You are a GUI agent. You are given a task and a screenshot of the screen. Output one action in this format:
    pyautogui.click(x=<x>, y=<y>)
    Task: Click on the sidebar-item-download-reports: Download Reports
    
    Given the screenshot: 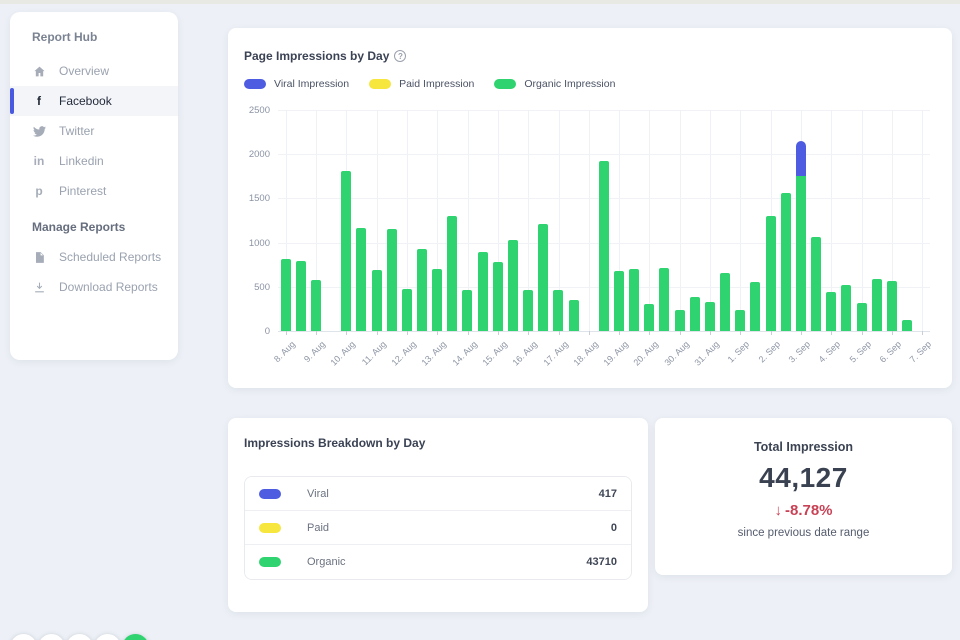 What is the action you would take?
    pyautogui.click(x=94, y=287)
    